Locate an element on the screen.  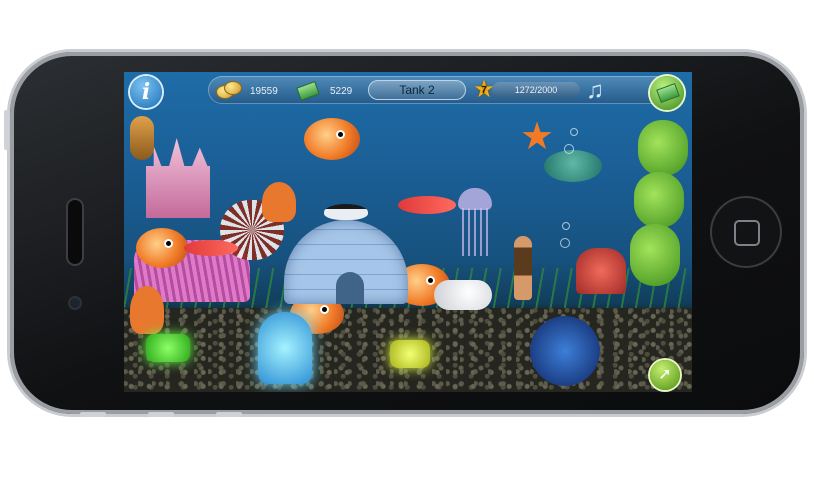
cash-icon is located at coordinates (308, 91).